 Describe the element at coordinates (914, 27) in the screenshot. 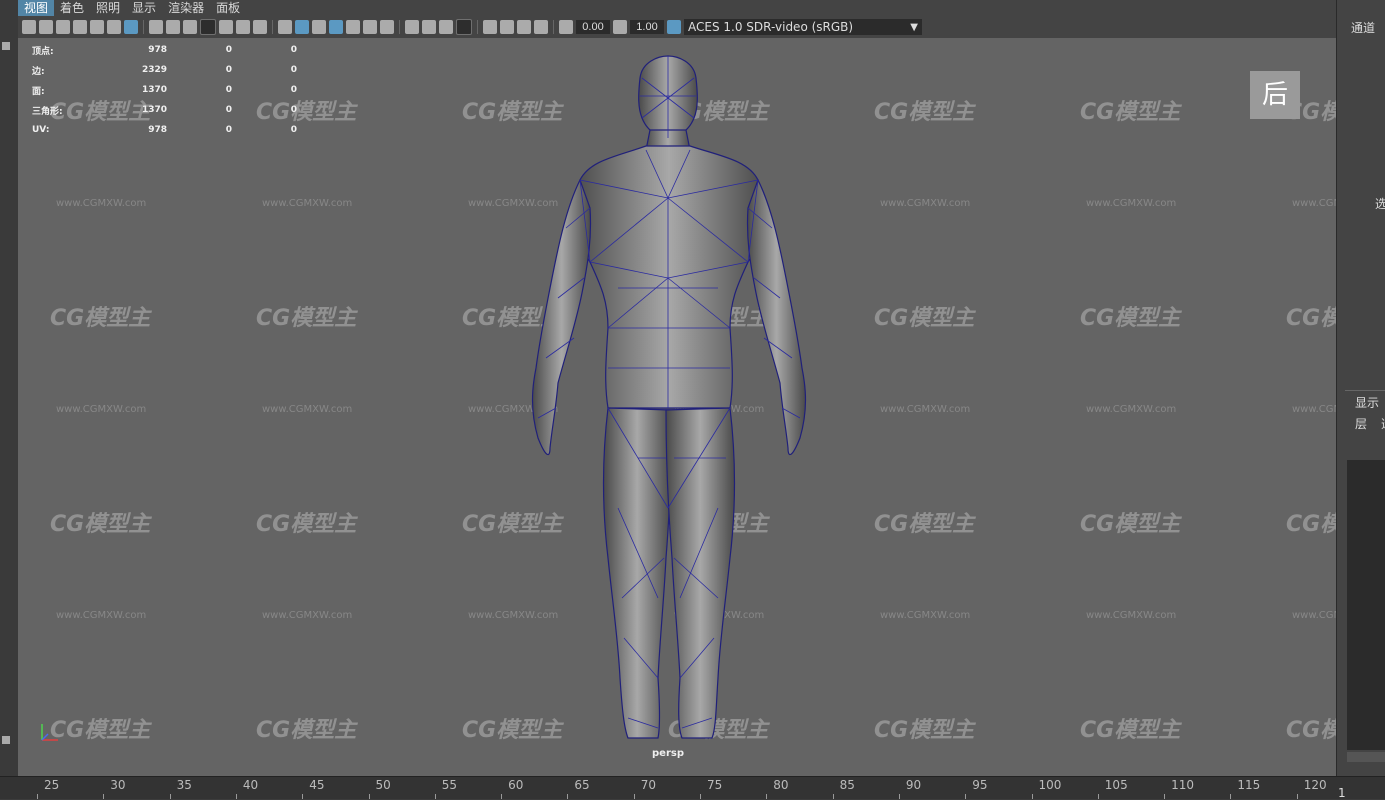

I see `chevron-down-icon: ▼` at that location.